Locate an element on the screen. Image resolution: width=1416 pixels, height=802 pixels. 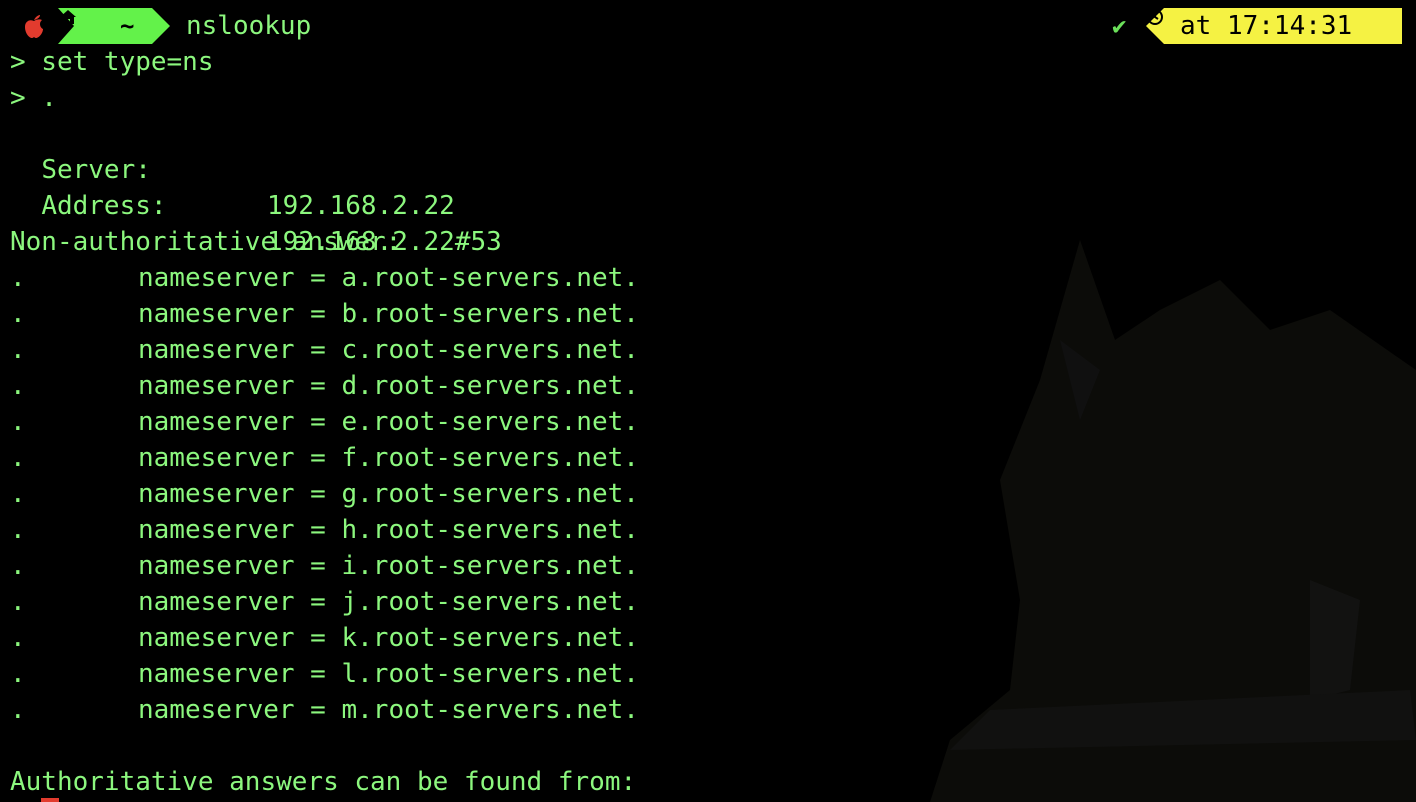
time-value: 17:14:31 is located at coordinates (1289, 26).